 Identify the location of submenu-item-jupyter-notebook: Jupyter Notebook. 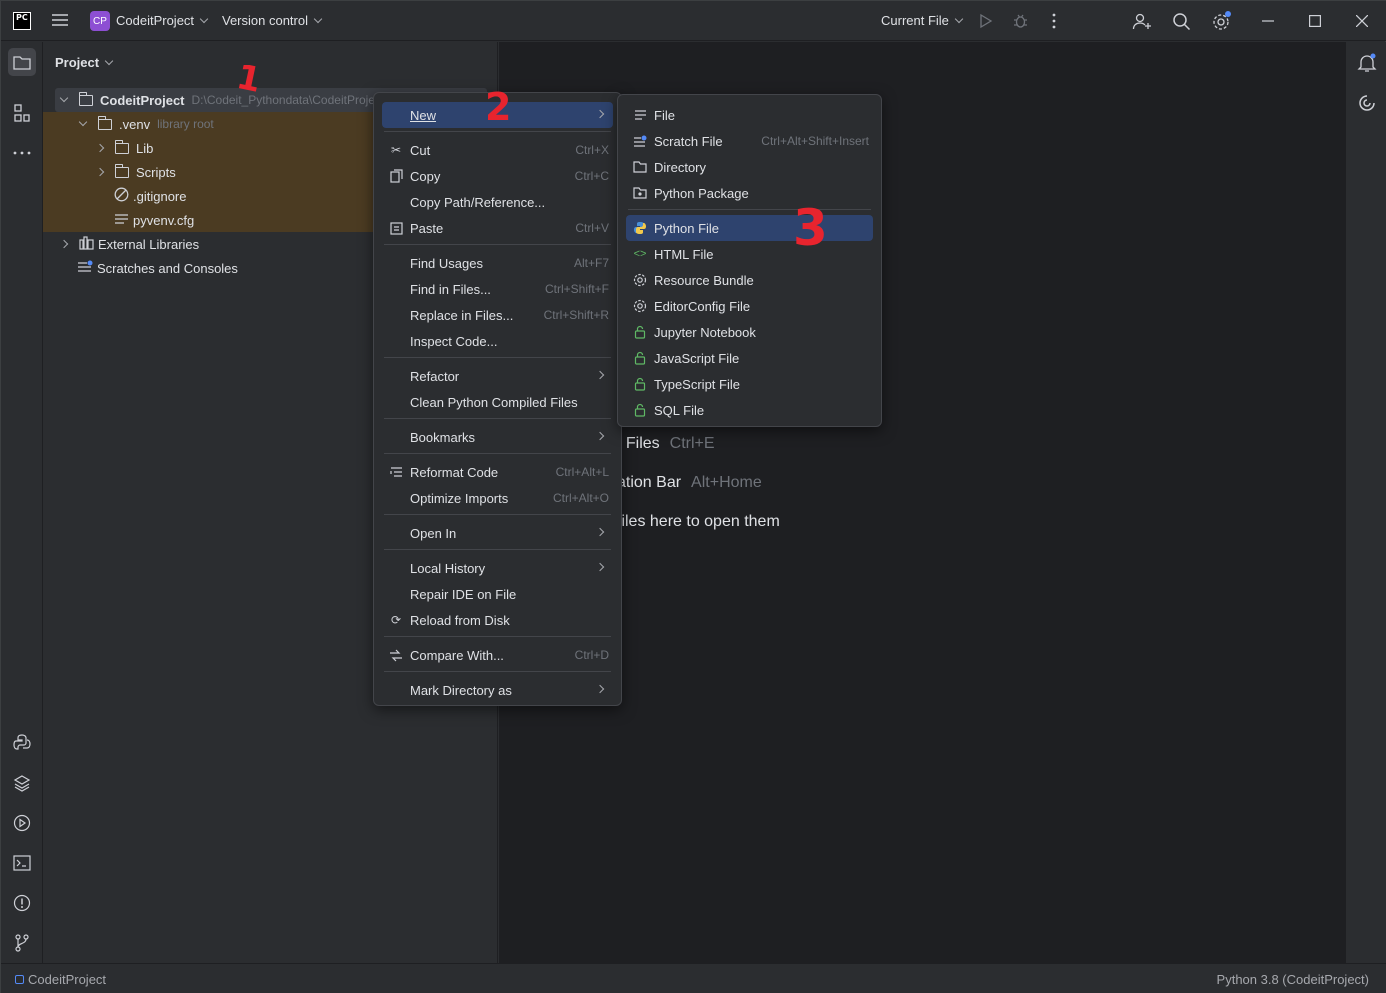
(749, 332).